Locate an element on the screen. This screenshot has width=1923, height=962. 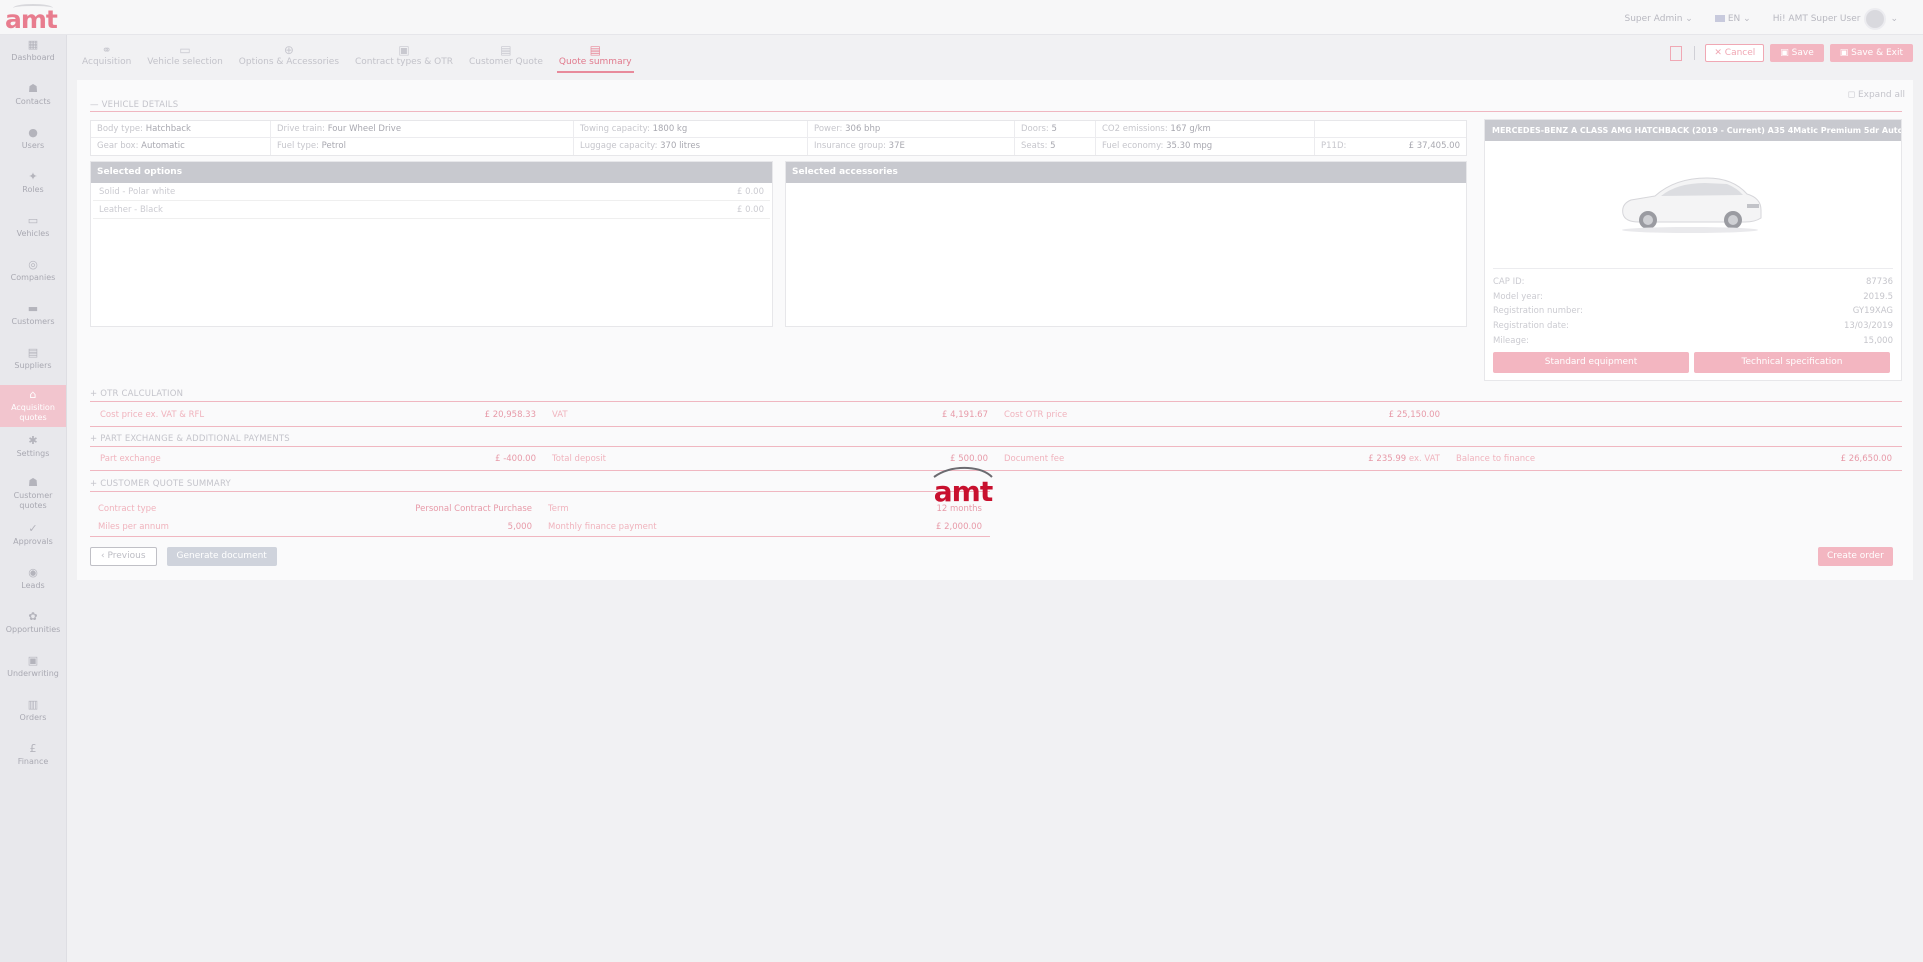
expand-all-link: ◻ Expand all is located at coordinates (1876, 95).